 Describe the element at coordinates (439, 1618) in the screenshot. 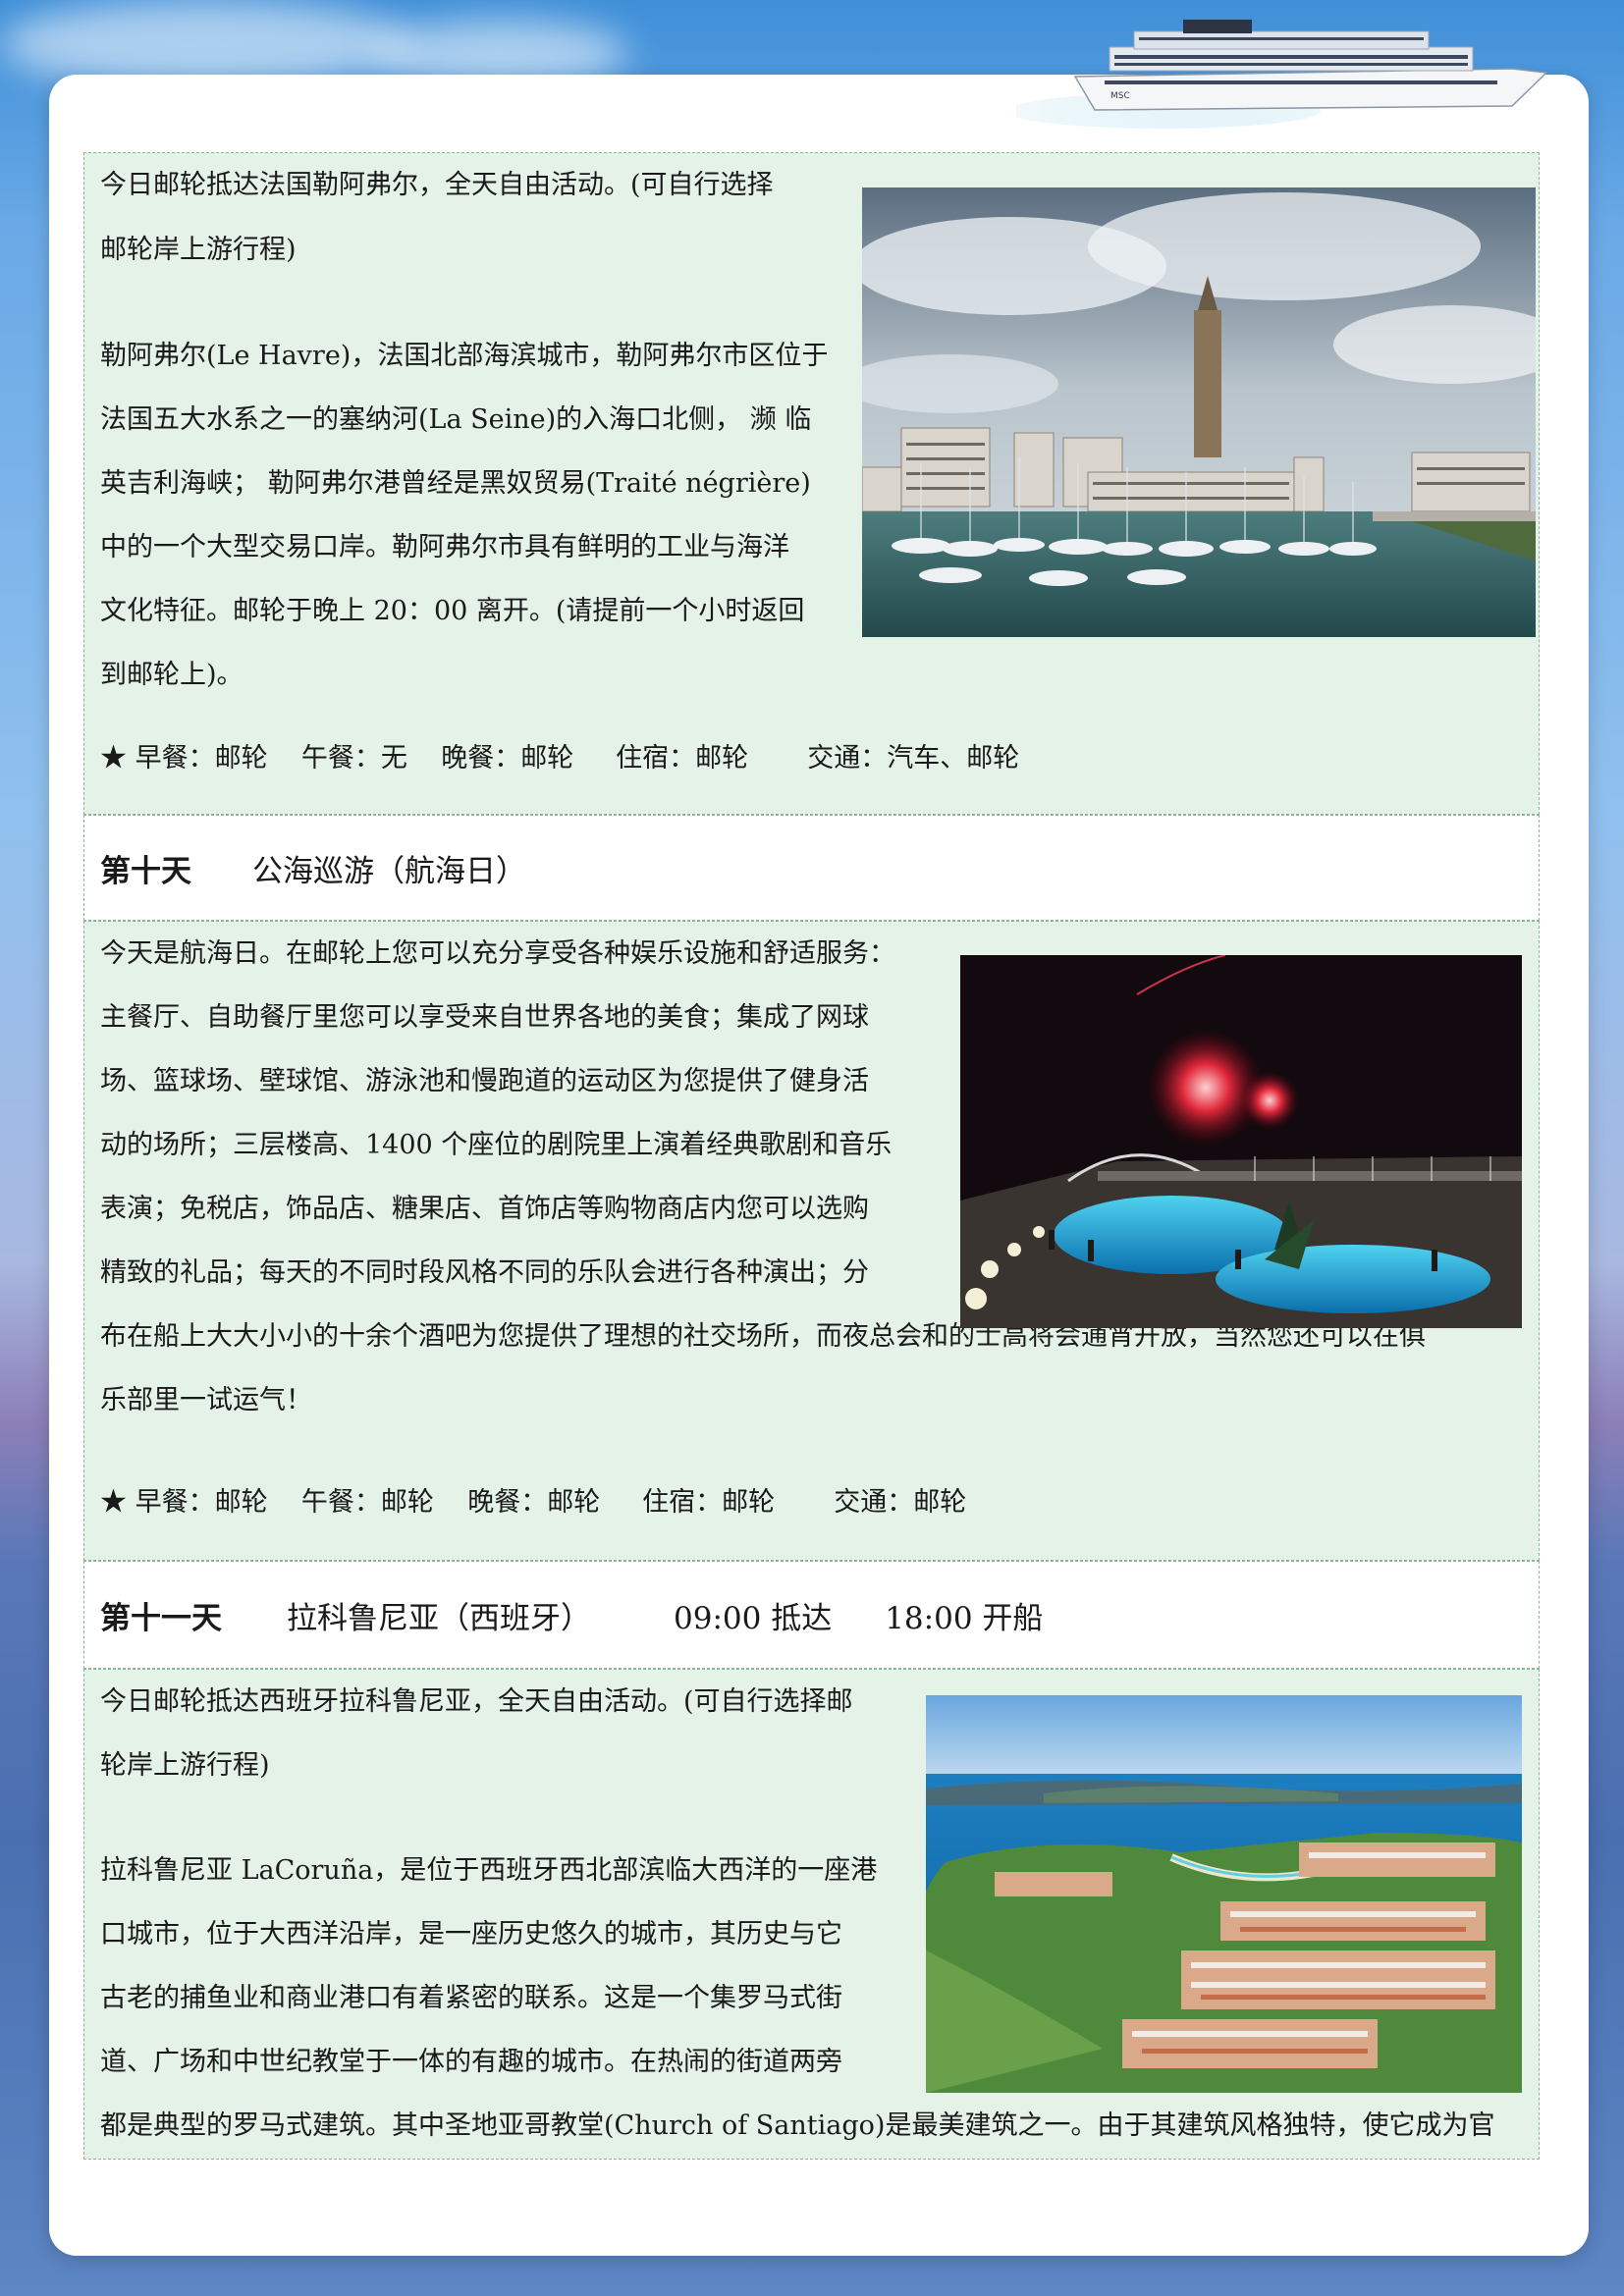

I see `day-title: 拉科鲁尼亚（西班牙）` at that location.